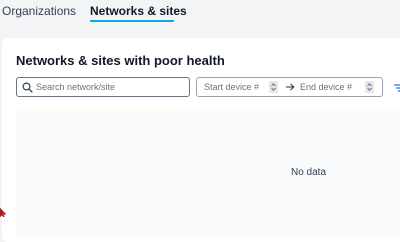 The width and height of the screenshot is (400, 242). What do you see at coordinates (231, 87) in the screenshot?
I see `start-device-field: Start device #` at bounding box center [231, 87].